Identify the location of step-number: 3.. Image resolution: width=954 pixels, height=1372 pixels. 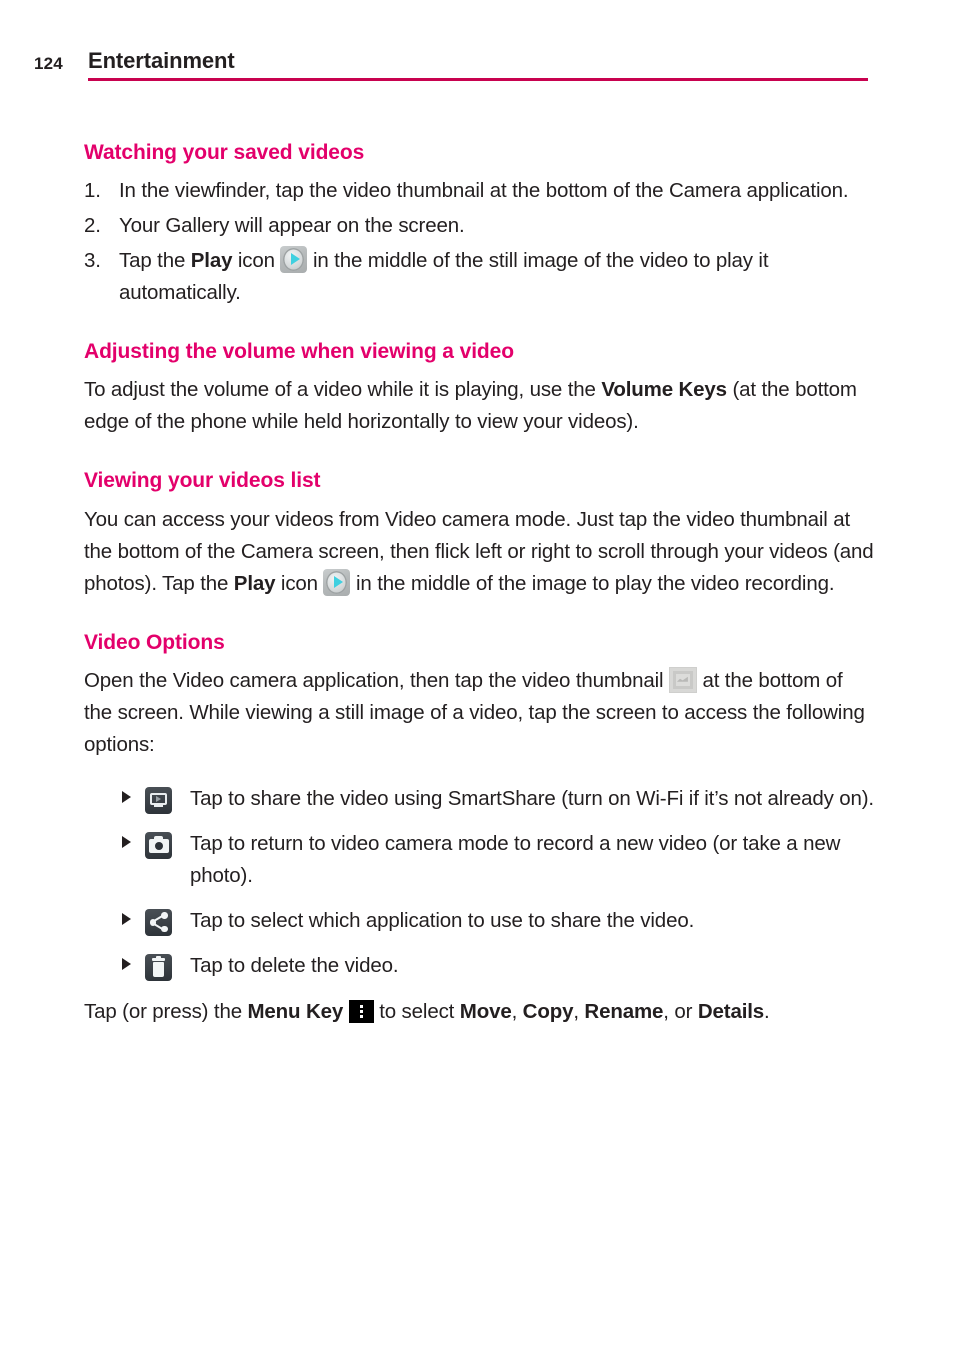
(92, 261).